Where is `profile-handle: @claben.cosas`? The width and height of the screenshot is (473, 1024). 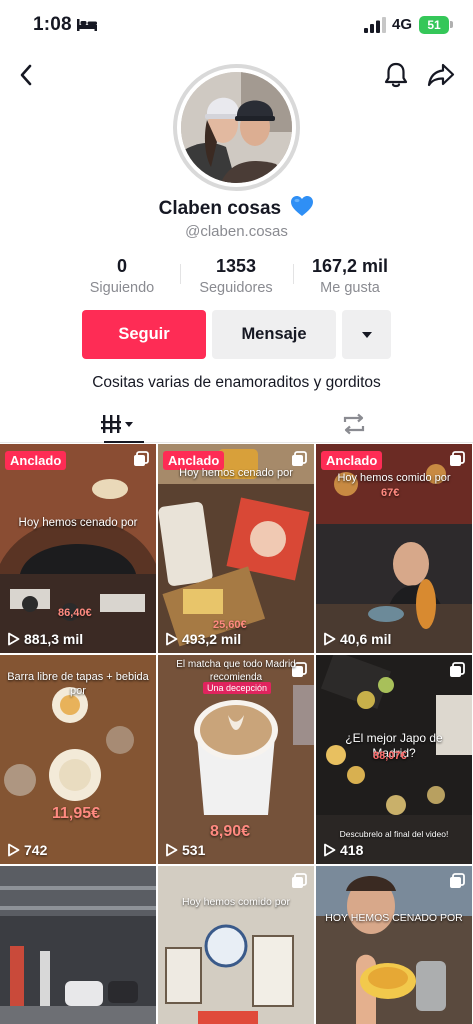
profile-handle: @claben.cosas is located at coordinates (236, 231).